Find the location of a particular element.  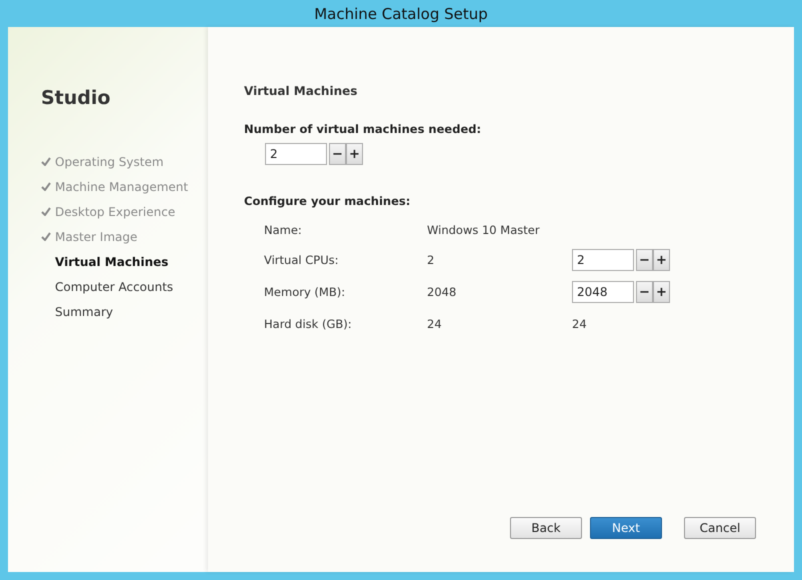

page-heading: Virtual Machines is located at coordinates (301, 91).